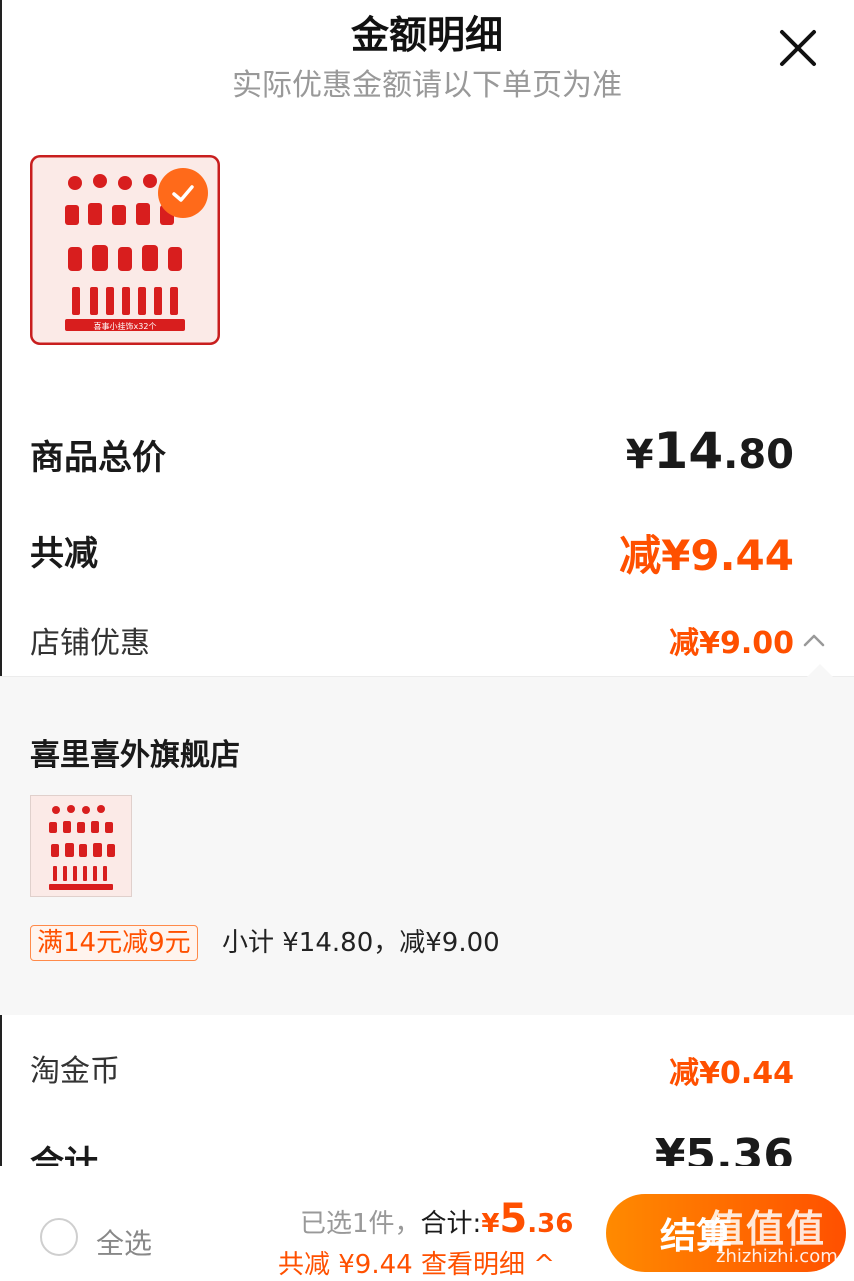 The width and height of the screenshot is (854, 1281). I want to click on sum-int: 5, so click(513, 1219).